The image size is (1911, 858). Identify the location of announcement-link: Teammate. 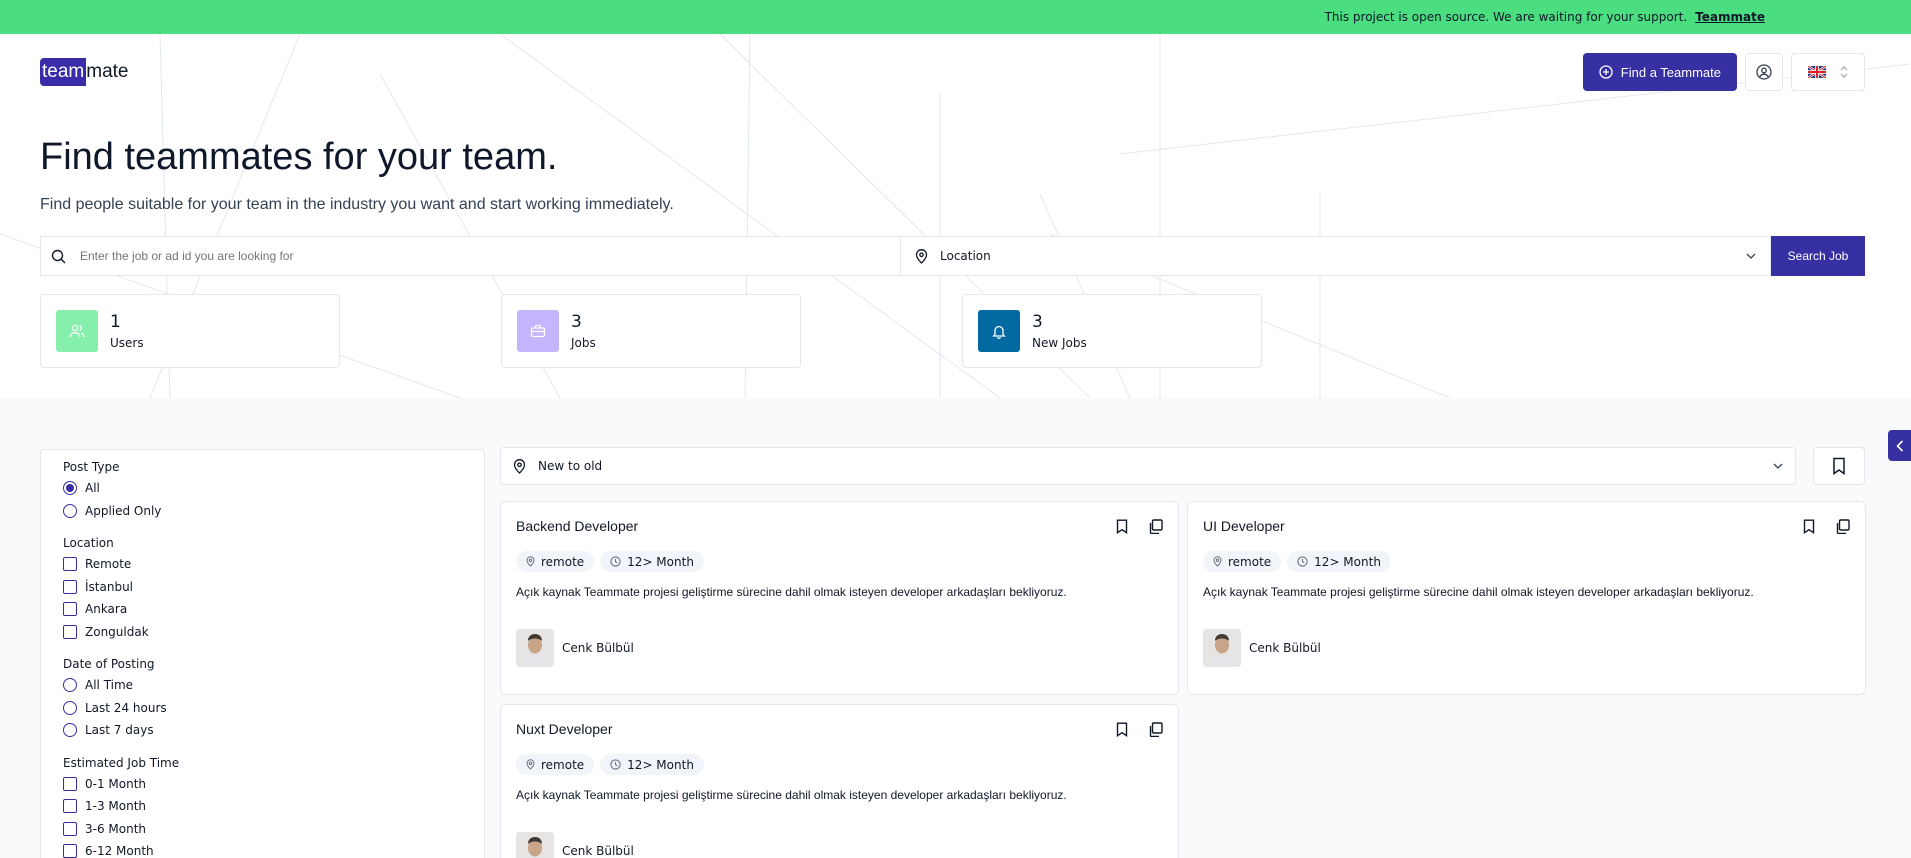
(1730, 17).